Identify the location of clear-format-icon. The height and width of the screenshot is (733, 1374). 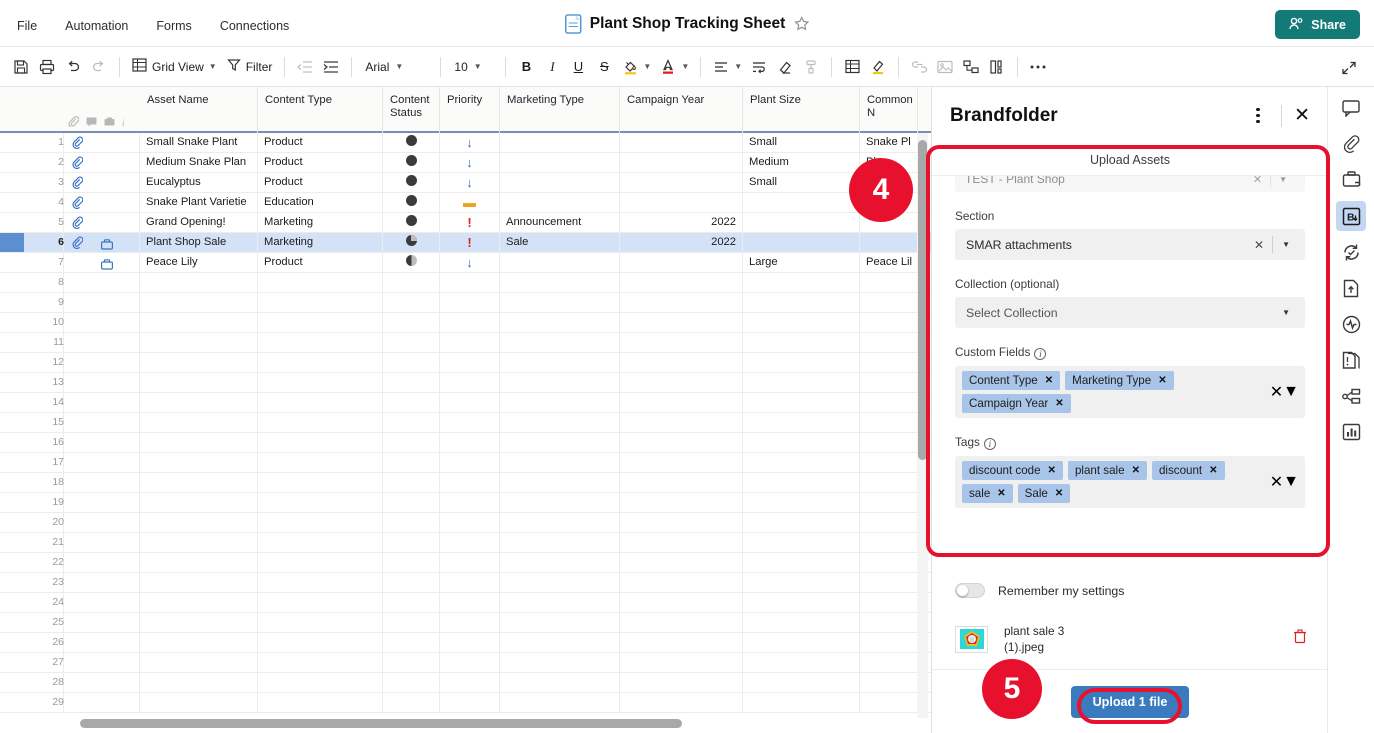
(785, 67).